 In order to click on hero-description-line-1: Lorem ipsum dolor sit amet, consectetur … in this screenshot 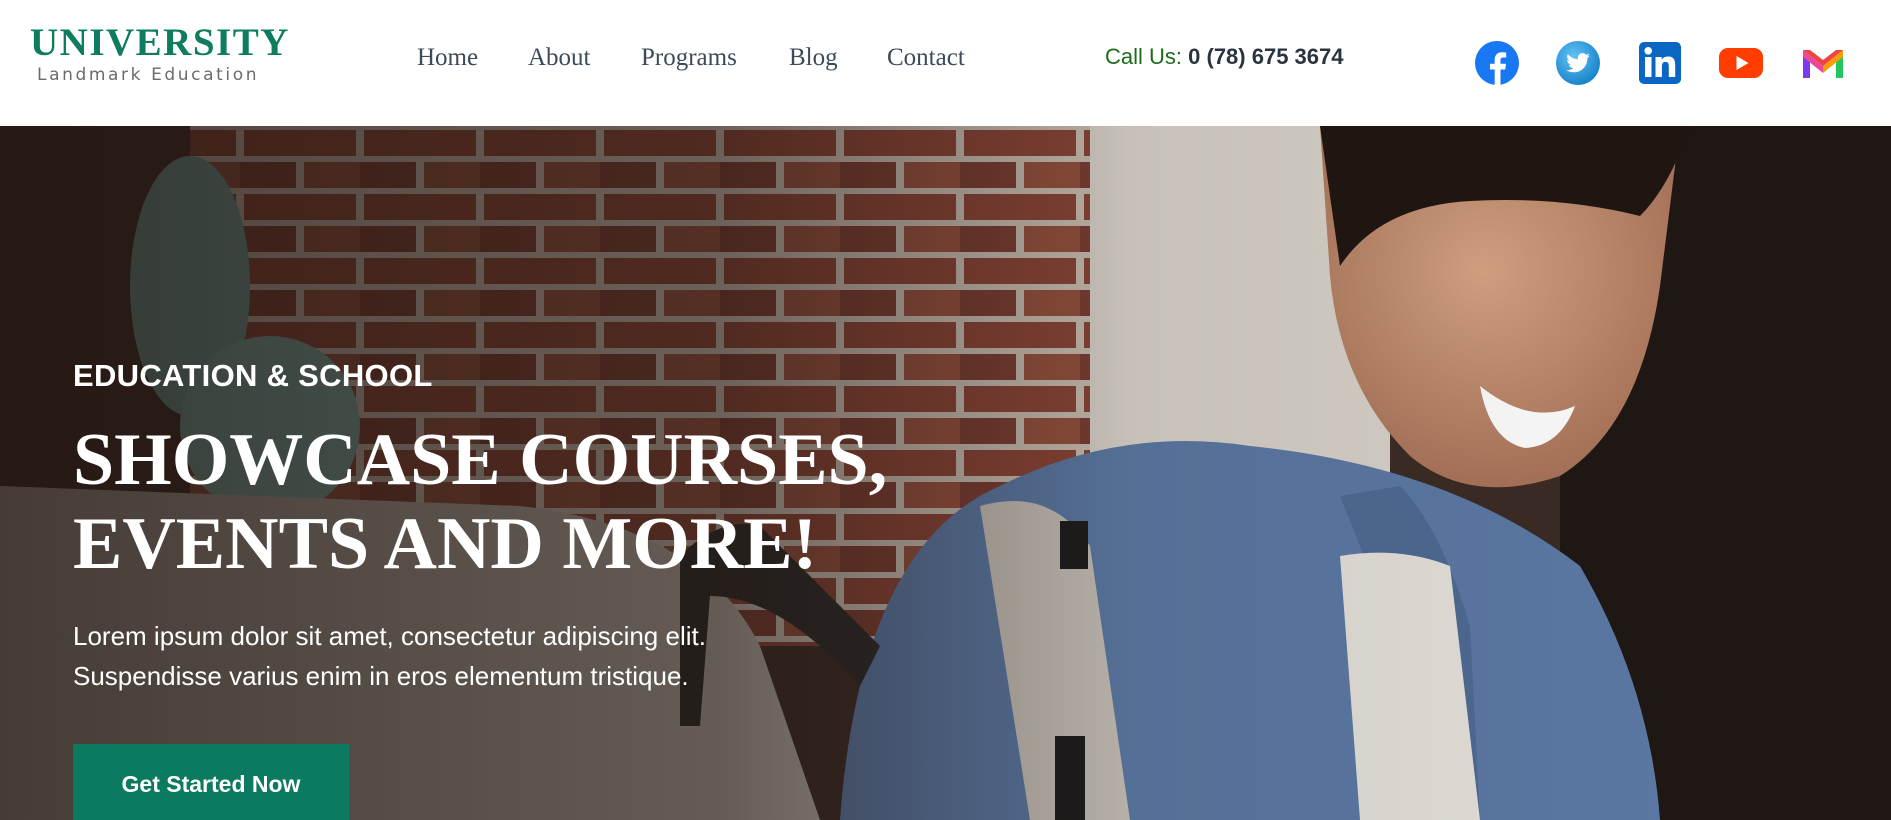, I will do `click(389, 636)`.